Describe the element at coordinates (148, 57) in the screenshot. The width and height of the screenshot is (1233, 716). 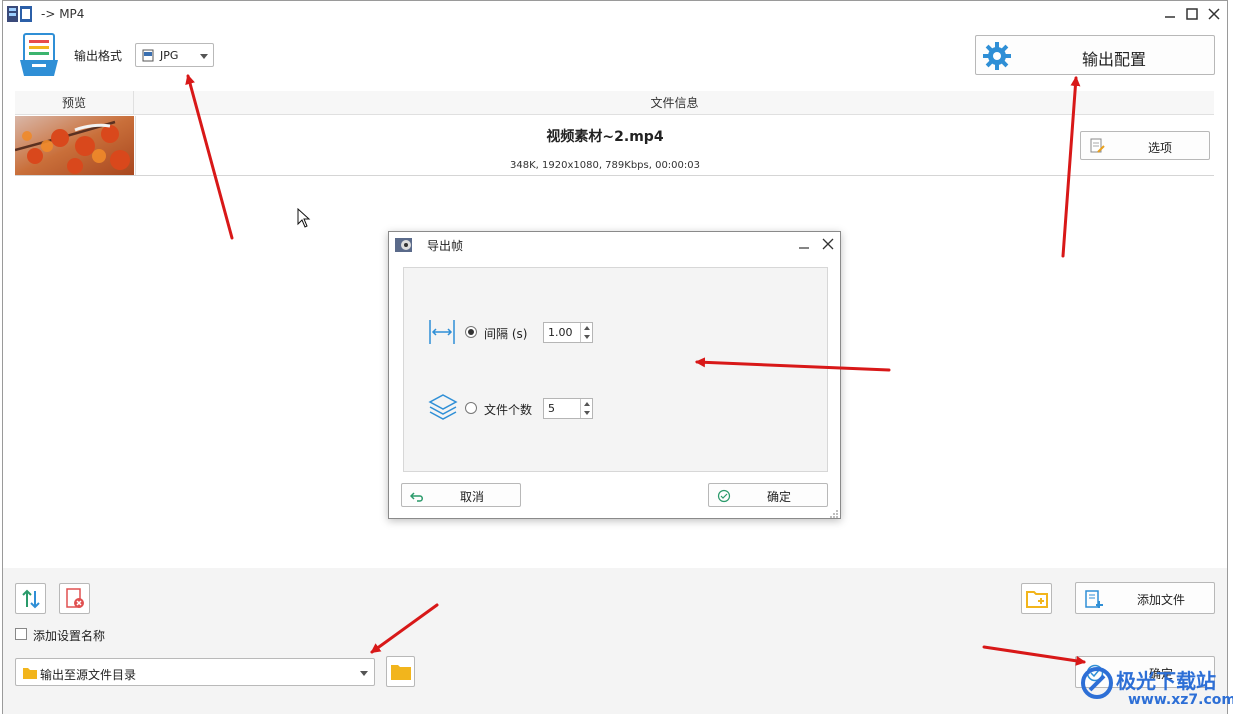
I see `jpg-file-icon` at that location.